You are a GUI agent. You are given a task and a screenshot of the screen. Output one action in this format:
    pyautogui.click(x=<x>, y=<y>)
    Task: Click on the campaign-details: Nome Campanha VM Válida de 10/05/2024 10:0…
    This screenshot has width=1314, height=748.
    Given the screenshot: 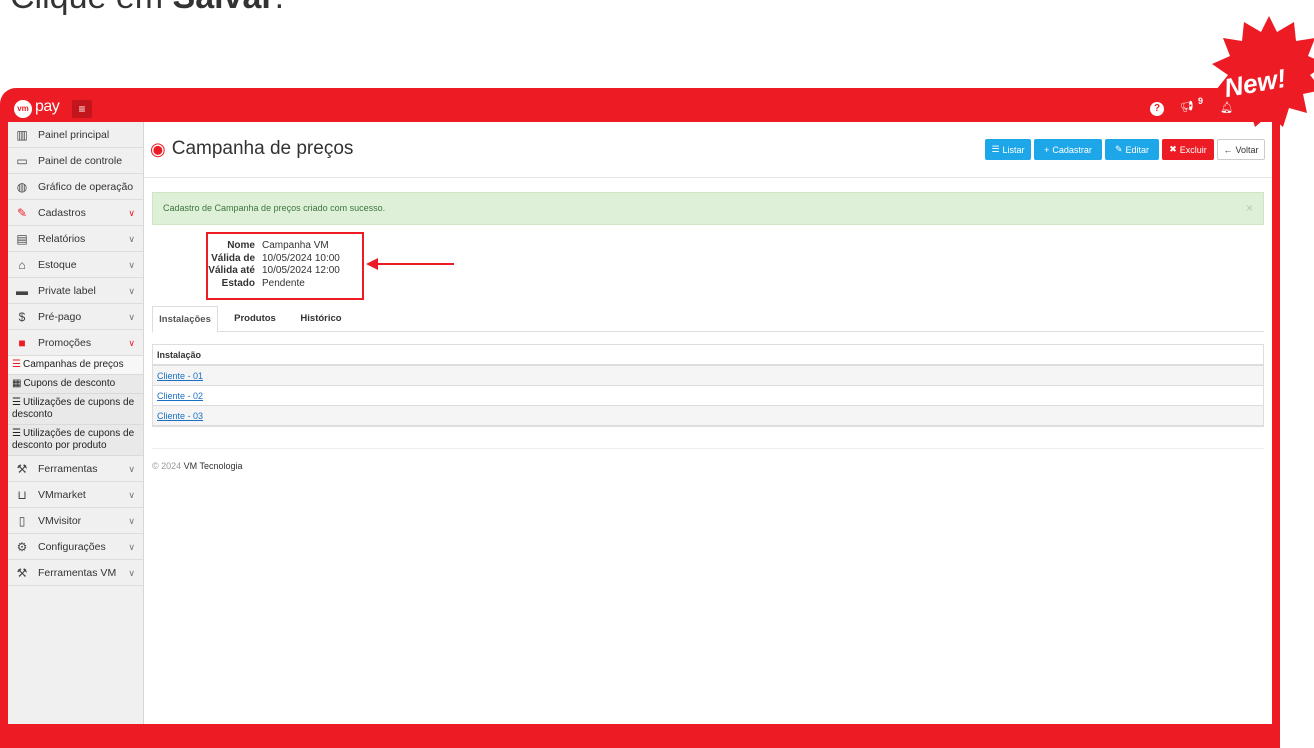 What is the action you would take?
    pyautogui.click(x=285, y=266)
    